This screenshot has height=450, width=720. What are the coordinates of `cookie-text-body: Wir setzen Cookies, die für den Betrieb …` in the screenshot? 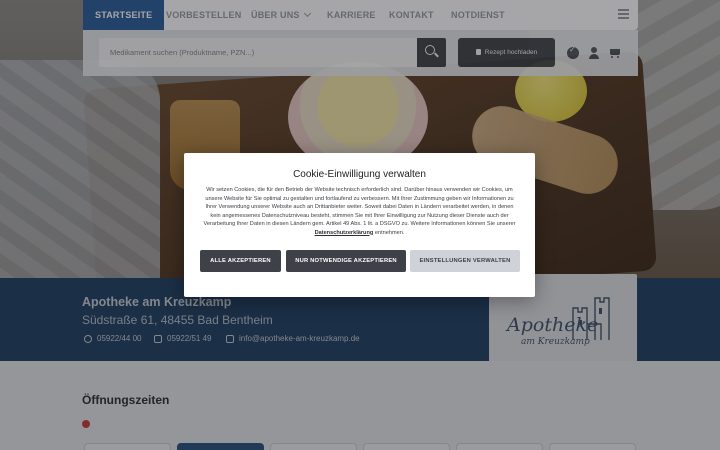 It's located at (359, 207).